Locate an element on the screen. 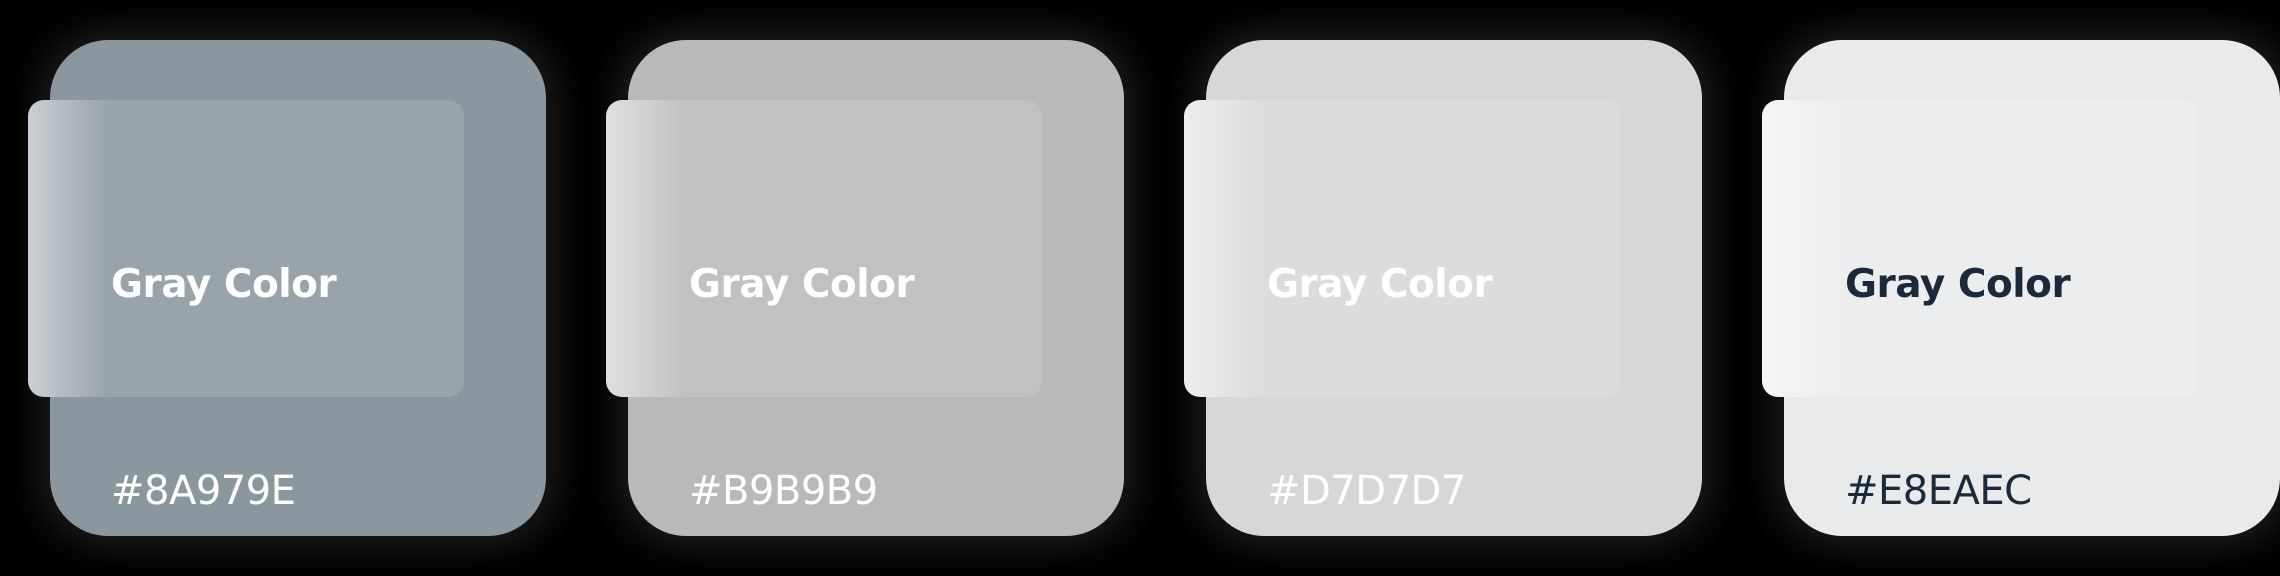  swatch-hex-code: #E8EAEC is located at coordinates (1938, 491).